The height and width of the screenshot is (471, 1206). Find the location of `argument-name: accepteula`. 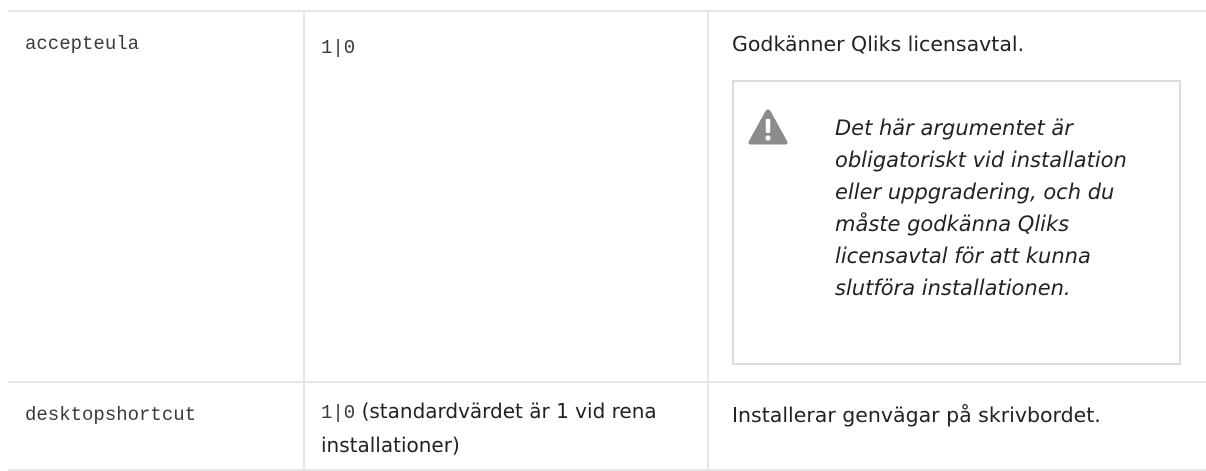

argument-name: accepteula is located at coordinates (82, 44).